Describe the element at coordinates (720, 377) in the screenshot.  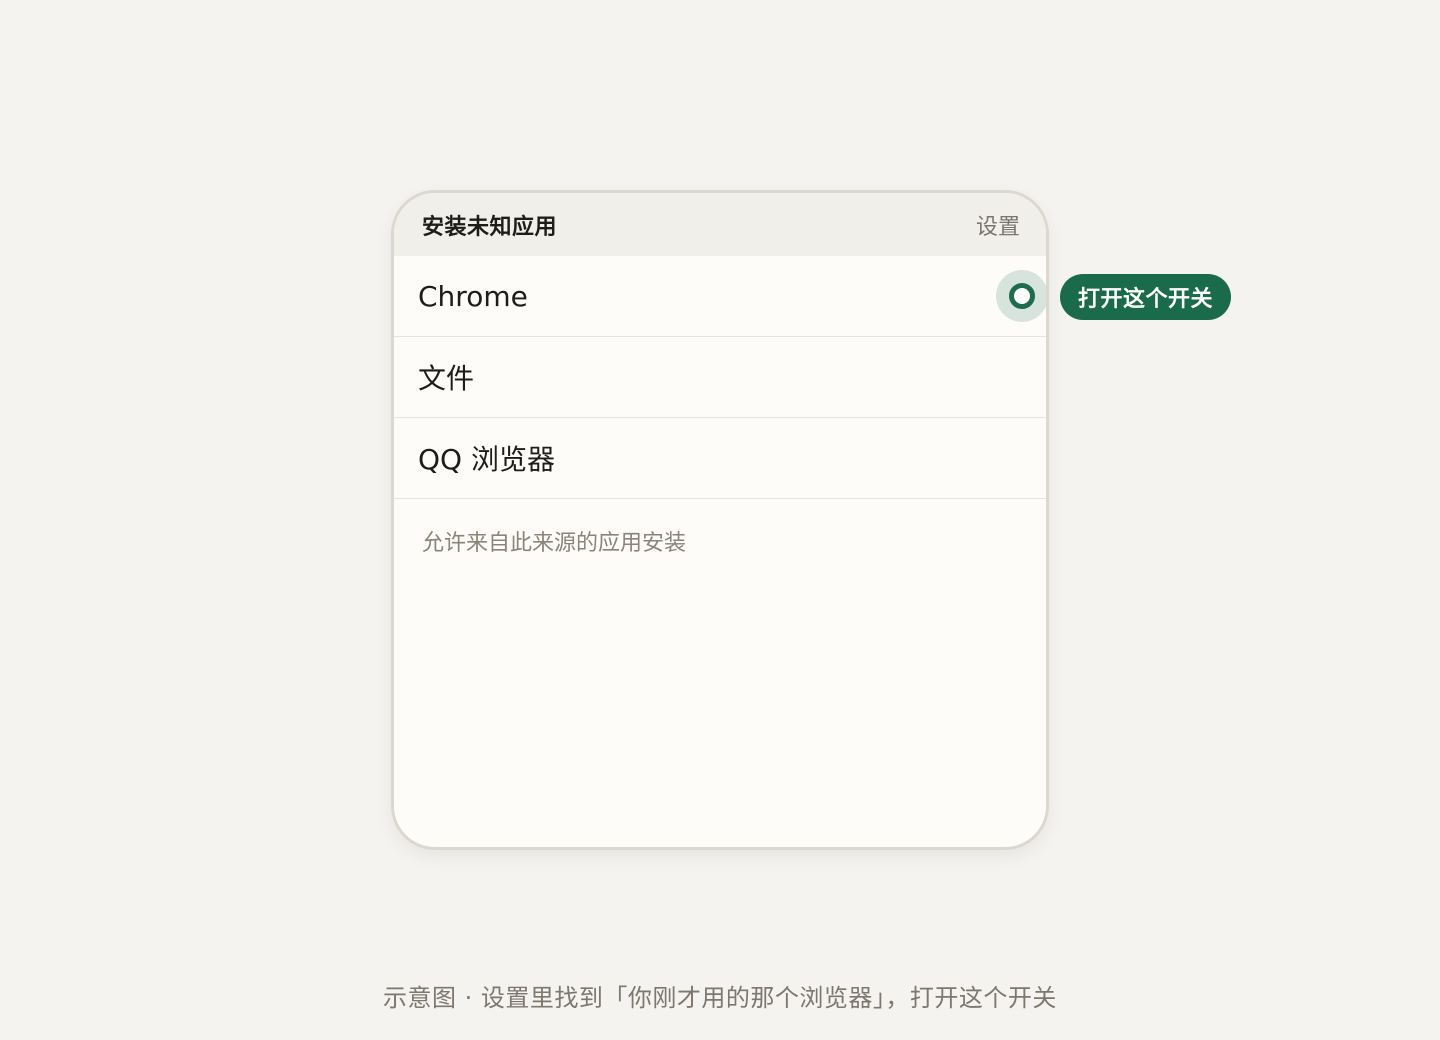
I see `app-row-files: 文件` at that location.